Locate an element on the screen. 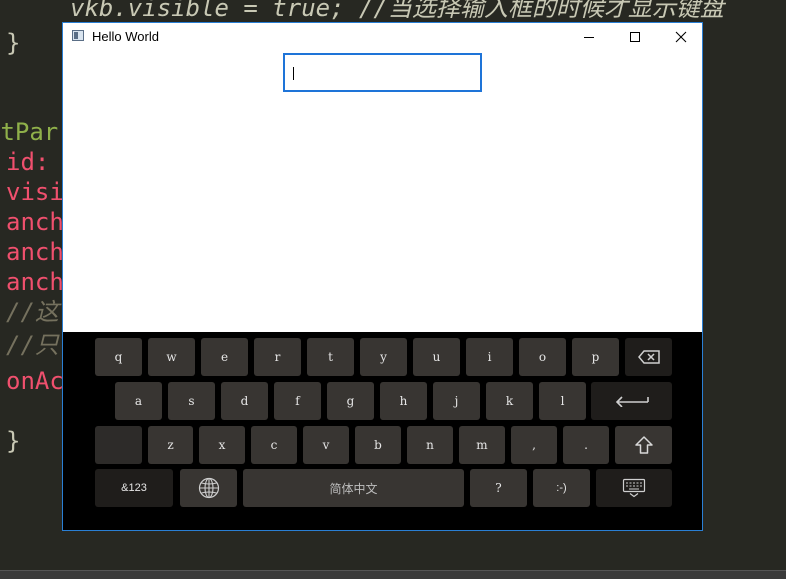 This screenshot has width=786, height=579. code-line-anchors-2: anch is located at coordinates (35, 252).